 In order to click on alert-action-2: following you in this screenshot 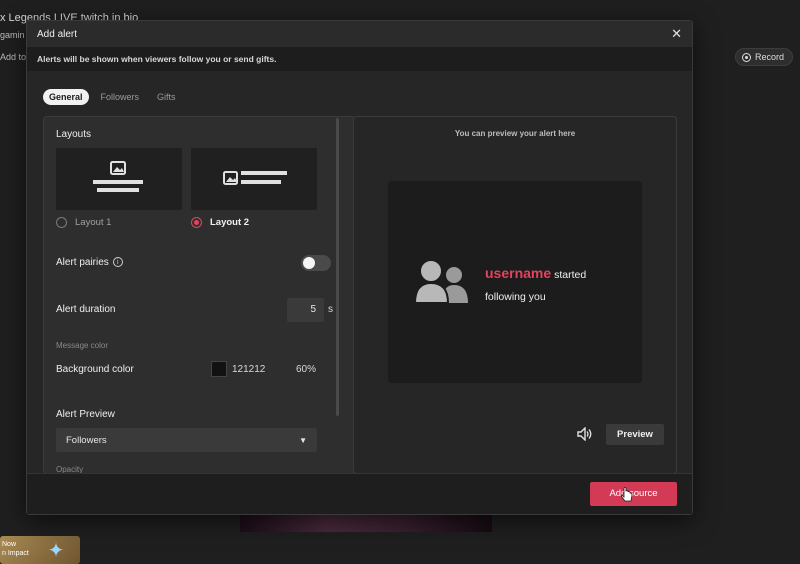, I will do `click(515, 297)`.